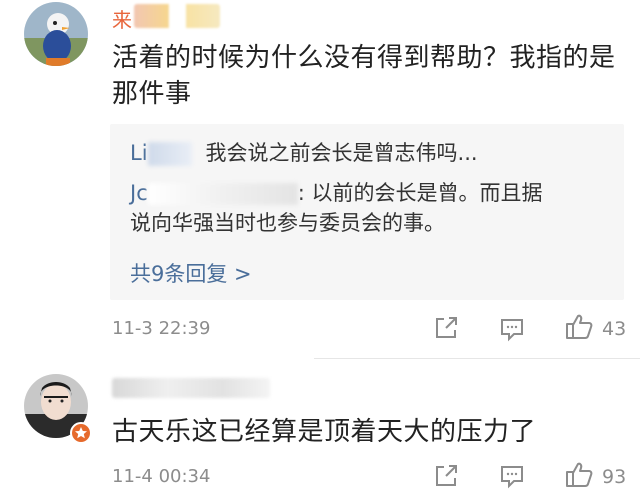 Image resolution: width=640 pixels, height=490 pixels. What do you see at coordinates (614, 477) in the screenshot?
I see `like-count: 93` at bounding box center [614, 477].